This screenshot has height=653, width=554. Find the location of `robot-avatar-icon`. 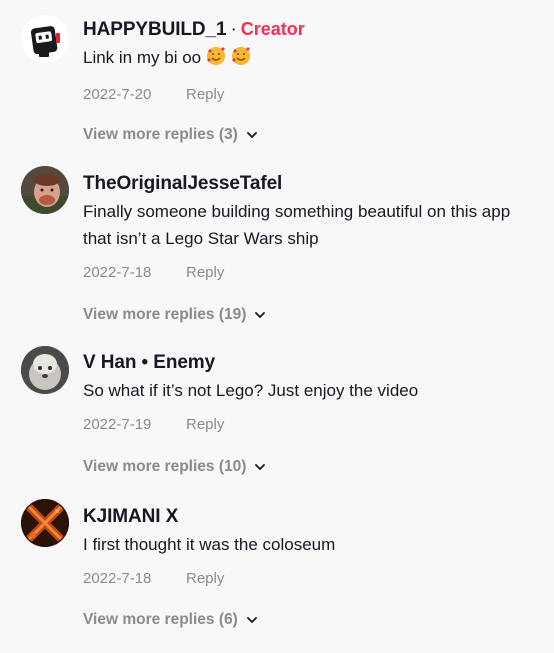

robot-avatar-icon is located at coordinates (45, 39).